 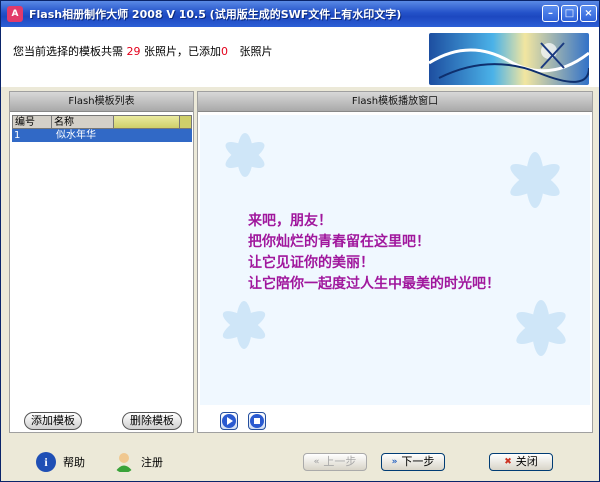 What do you see at coordinates (316, 462) in the screenshot?
I see `double-left-arrow-icon: «` at bounding box center [316, 462].